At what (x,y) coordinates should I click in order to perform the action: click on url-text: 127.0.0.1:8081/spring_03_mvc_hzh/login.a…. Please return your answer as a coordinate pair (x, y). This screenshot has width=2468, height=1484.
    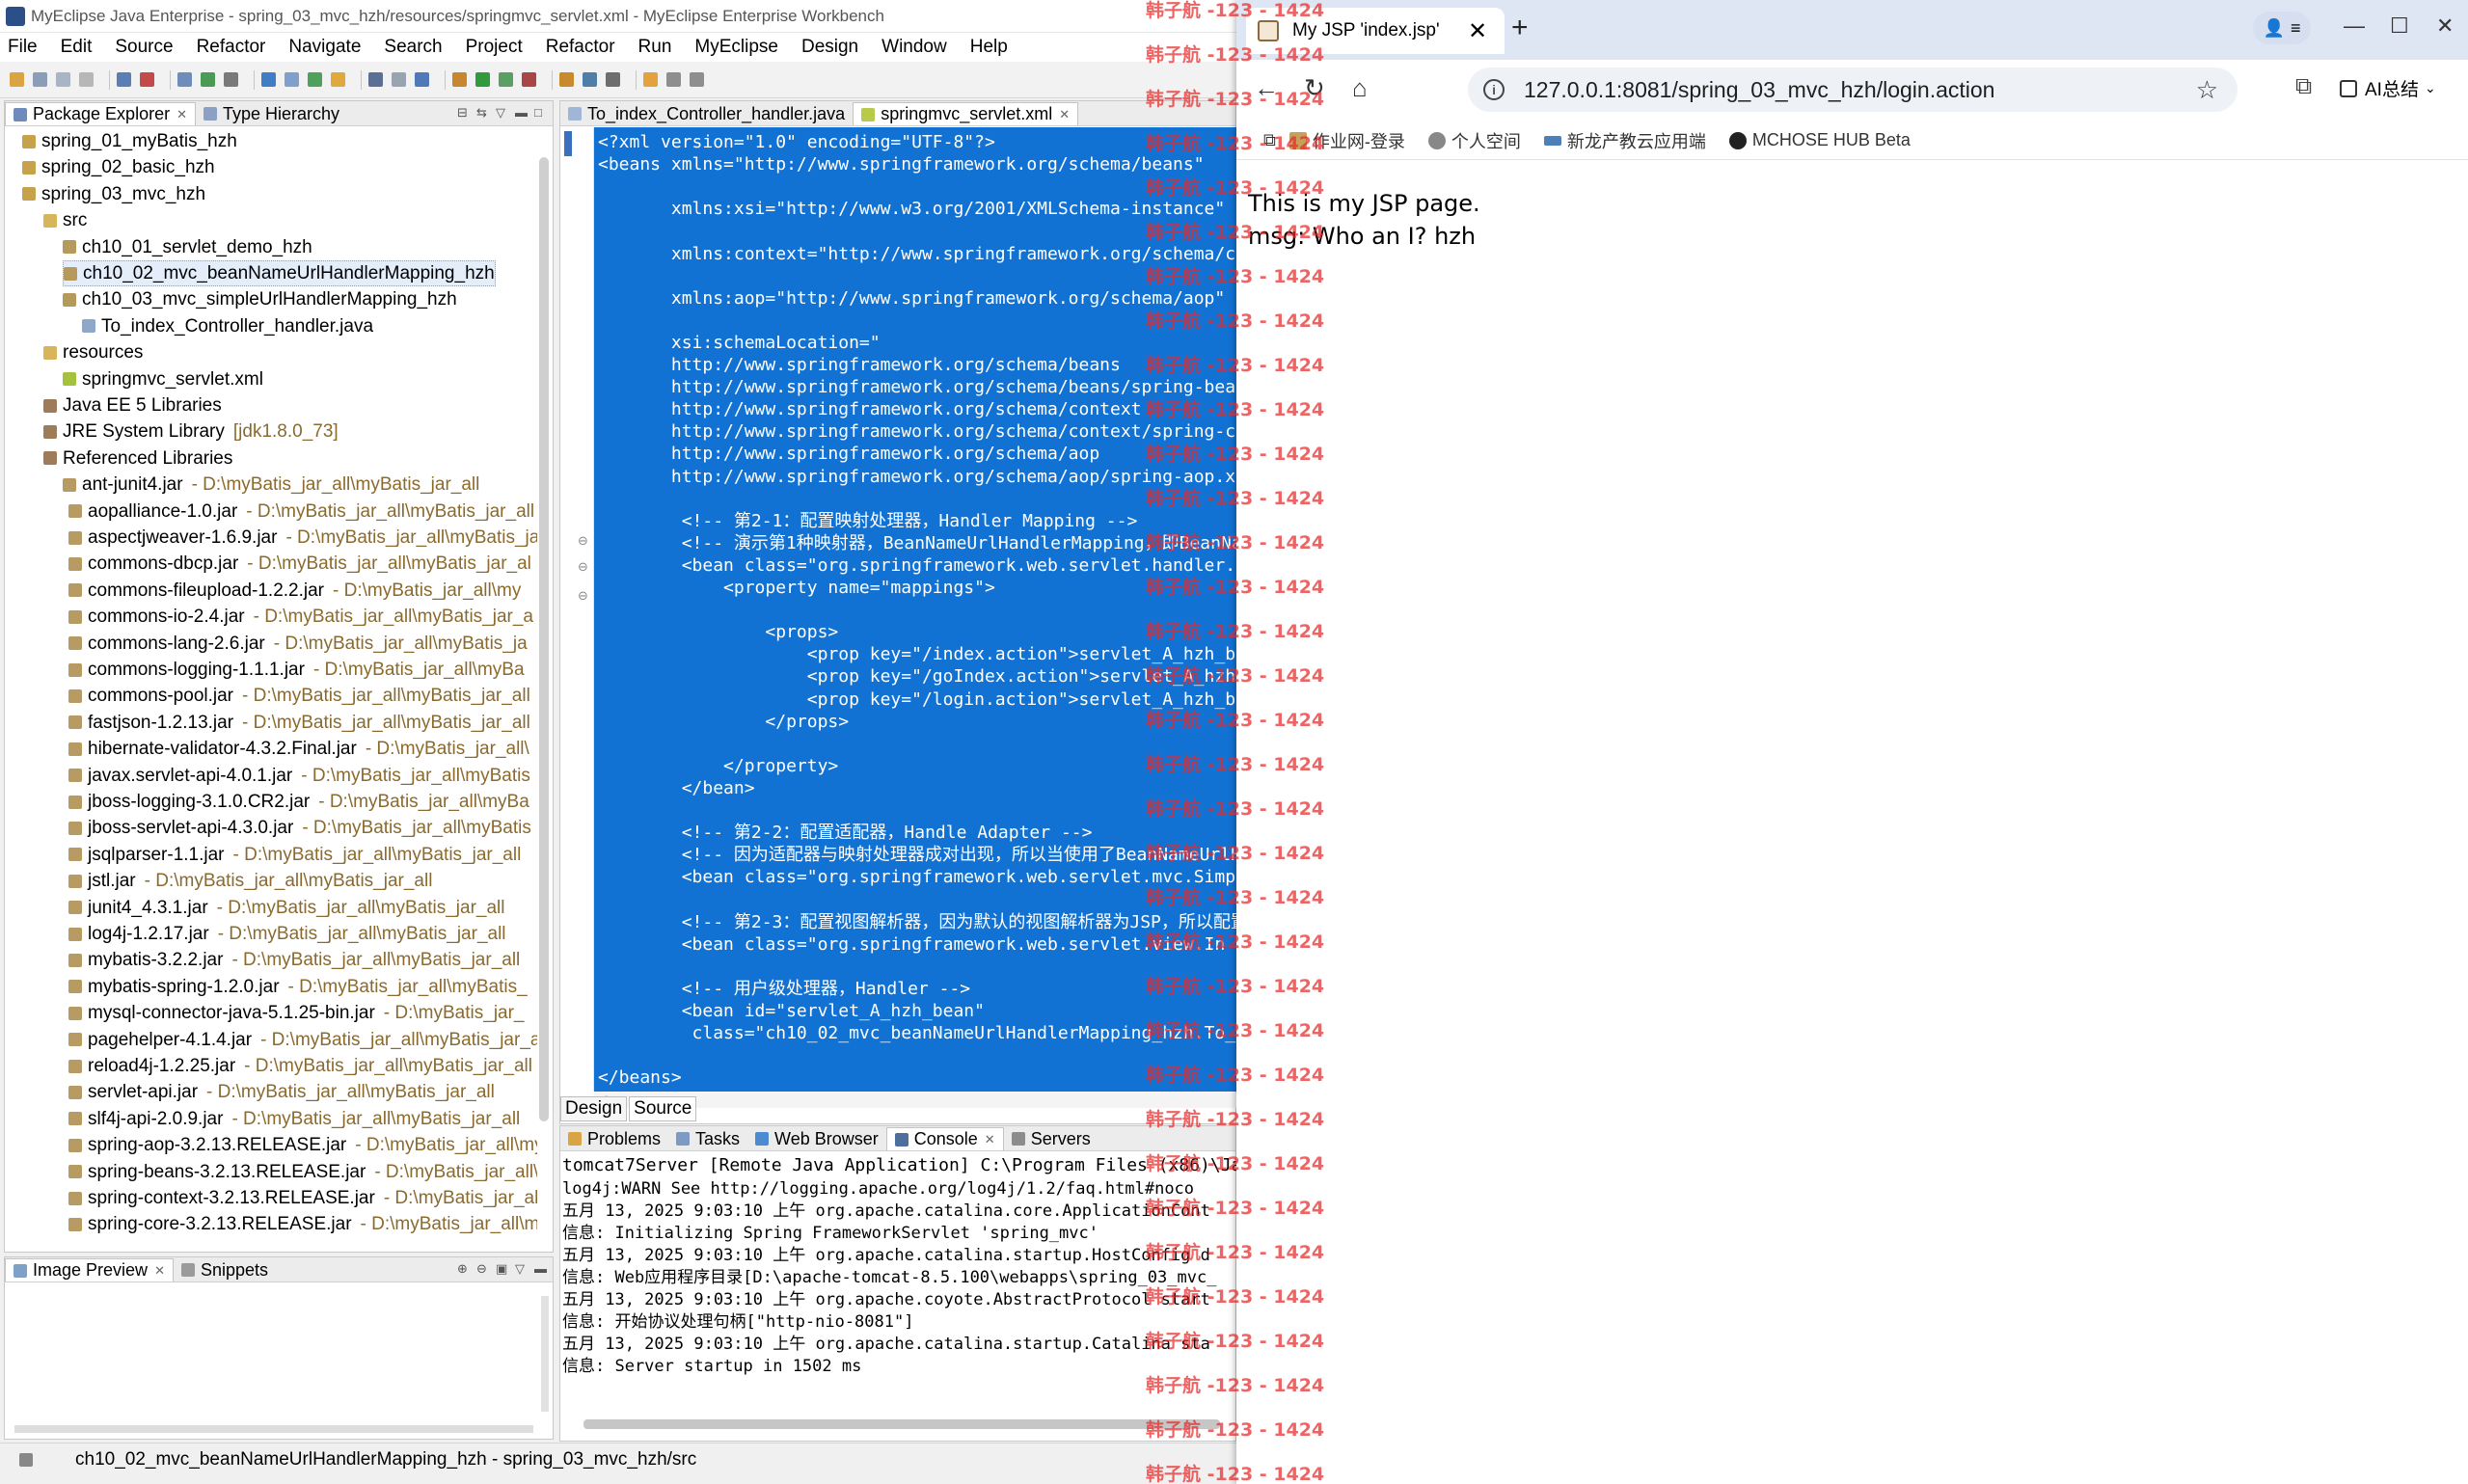
    Looking at the image, I should click on (1759, 90).